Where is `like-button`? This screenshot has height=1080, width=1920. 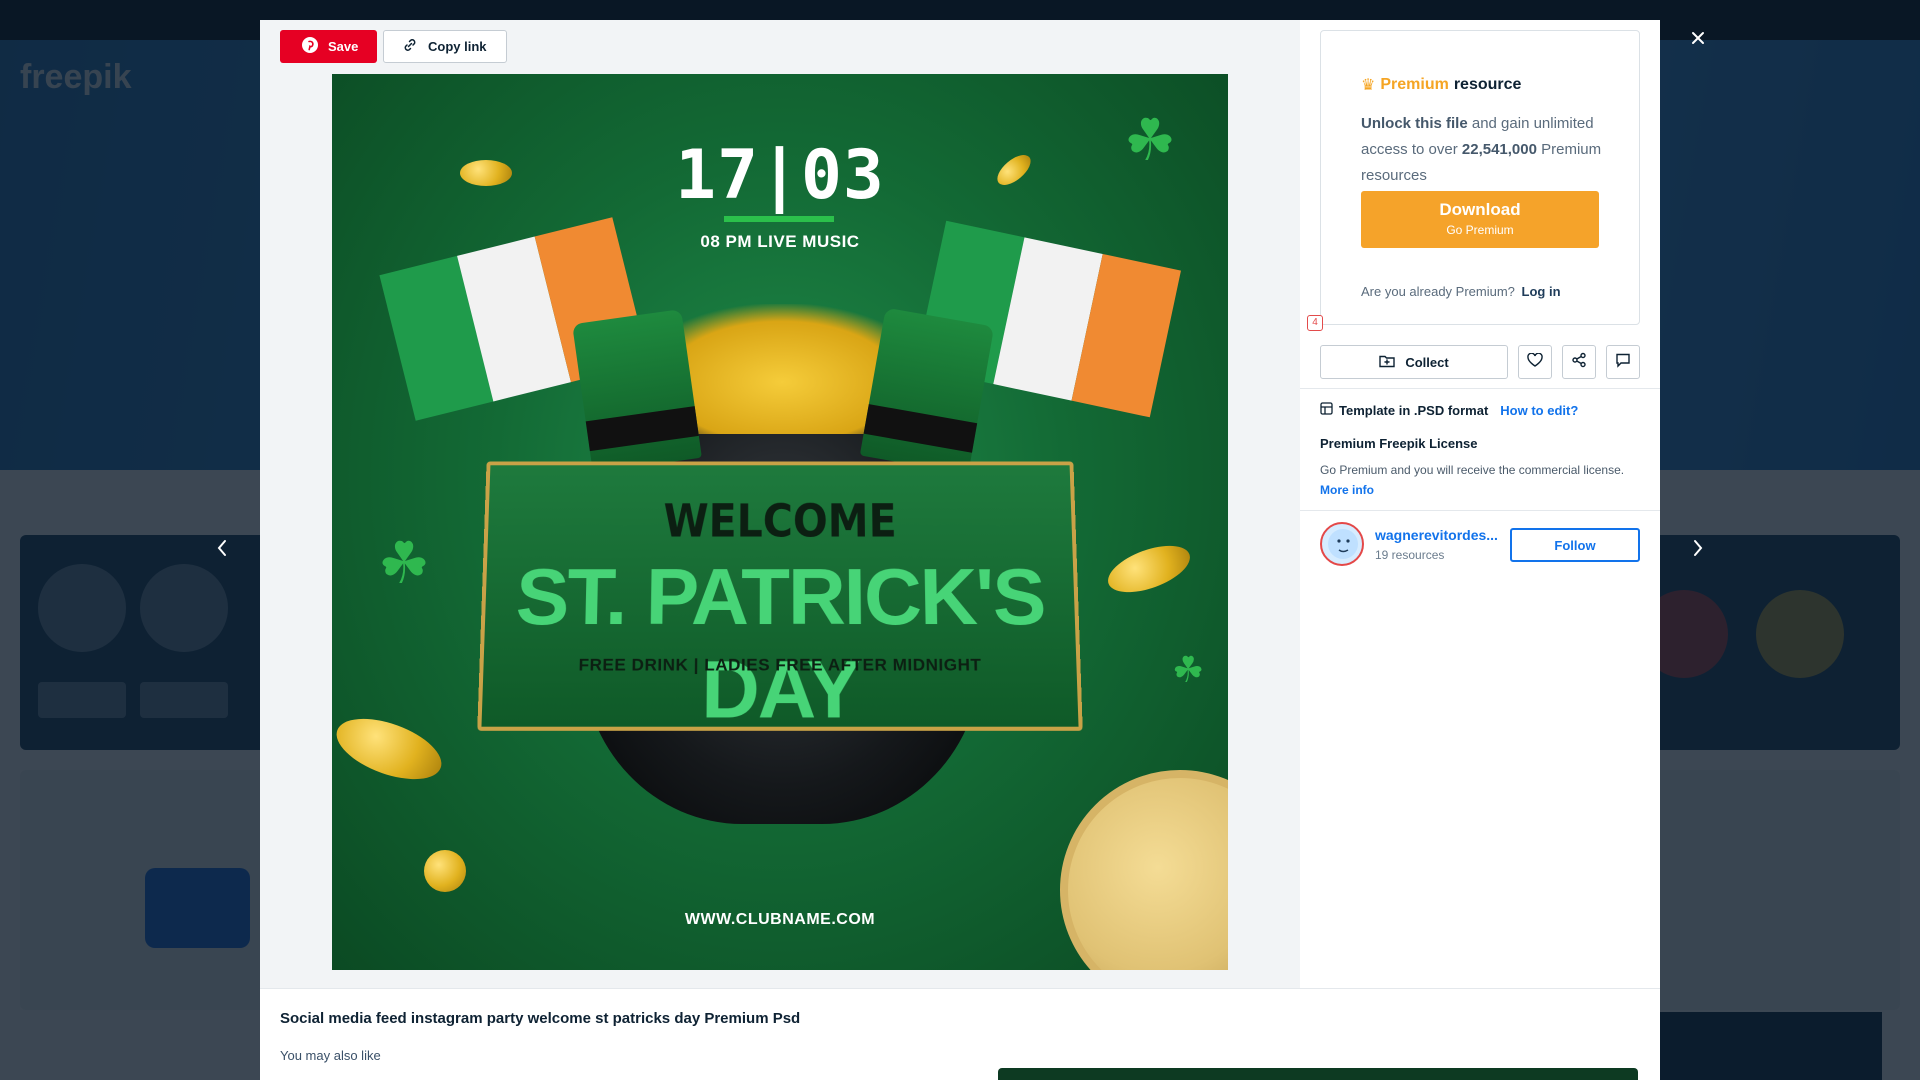 like-button is located at coordinates (1535, 362).